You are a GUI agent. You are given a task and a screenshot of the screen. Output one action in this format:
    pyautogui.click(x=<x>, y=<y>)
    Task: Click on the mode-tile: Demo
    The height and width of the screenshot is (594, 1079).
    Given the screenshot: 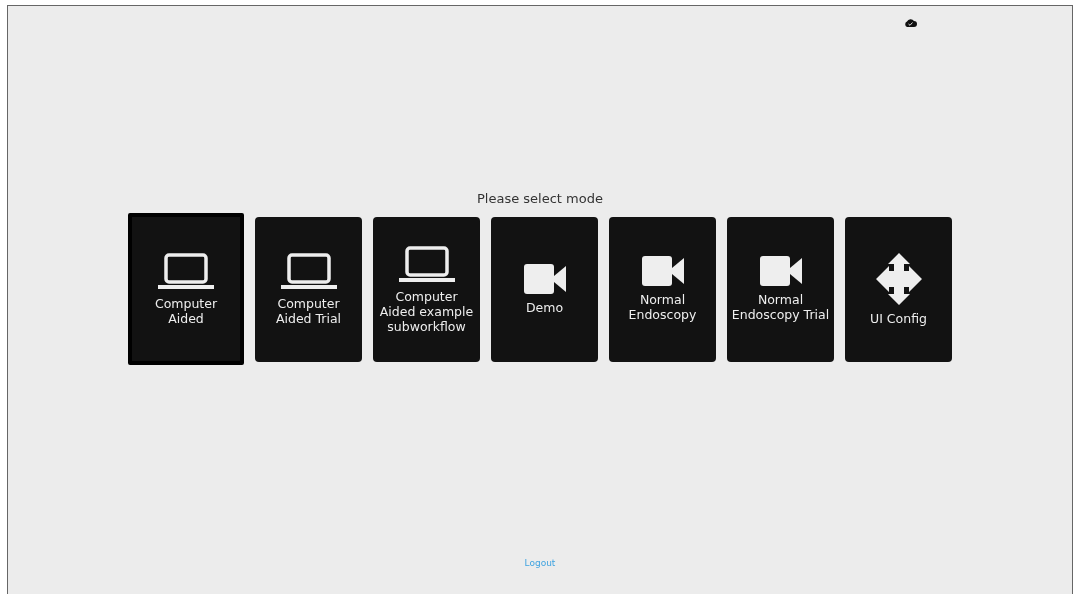 What is the action you would take?
    pyautogui.click(x=544, y=289)
    